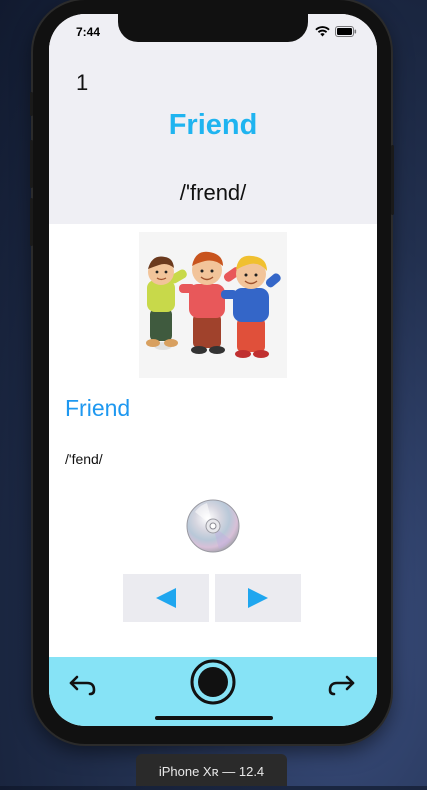 This screenshot has width=427, height=790. Describe the element at coordinates (81, 684) in the screenshot. I see `undo-arrow-icon` at that location.